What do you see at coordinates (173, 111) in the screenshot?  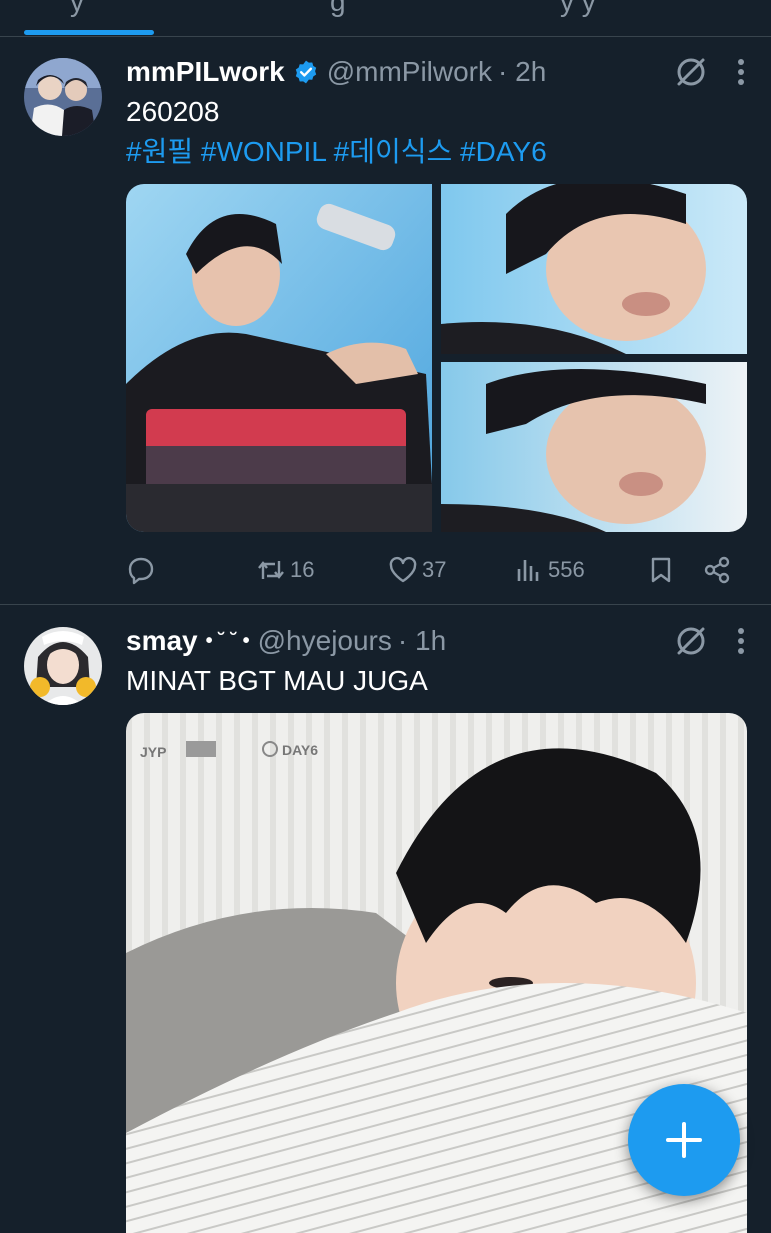 I see `tweet-text: 260208` at bounding box center [173, 111].